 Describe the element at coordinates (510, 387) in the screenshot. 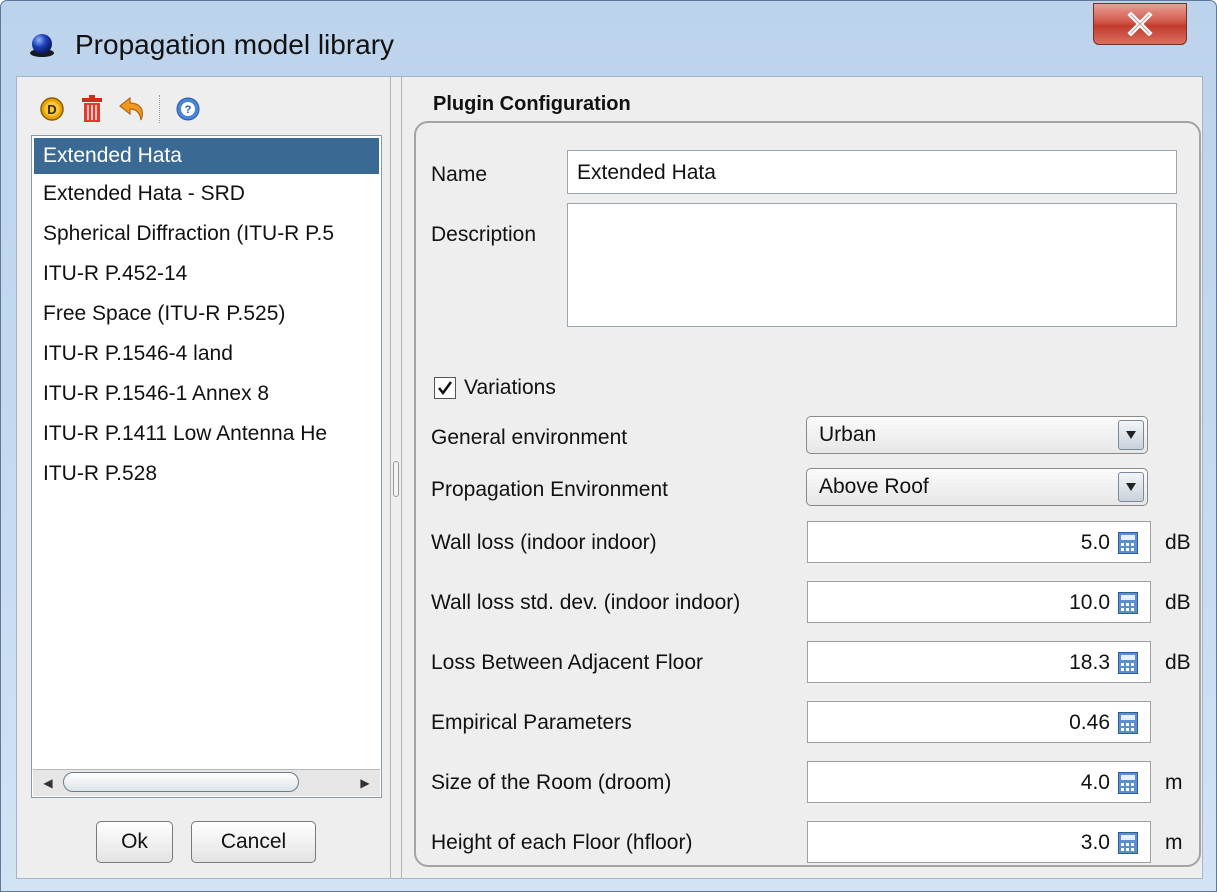

I see `variations-label: Variations` at that location.